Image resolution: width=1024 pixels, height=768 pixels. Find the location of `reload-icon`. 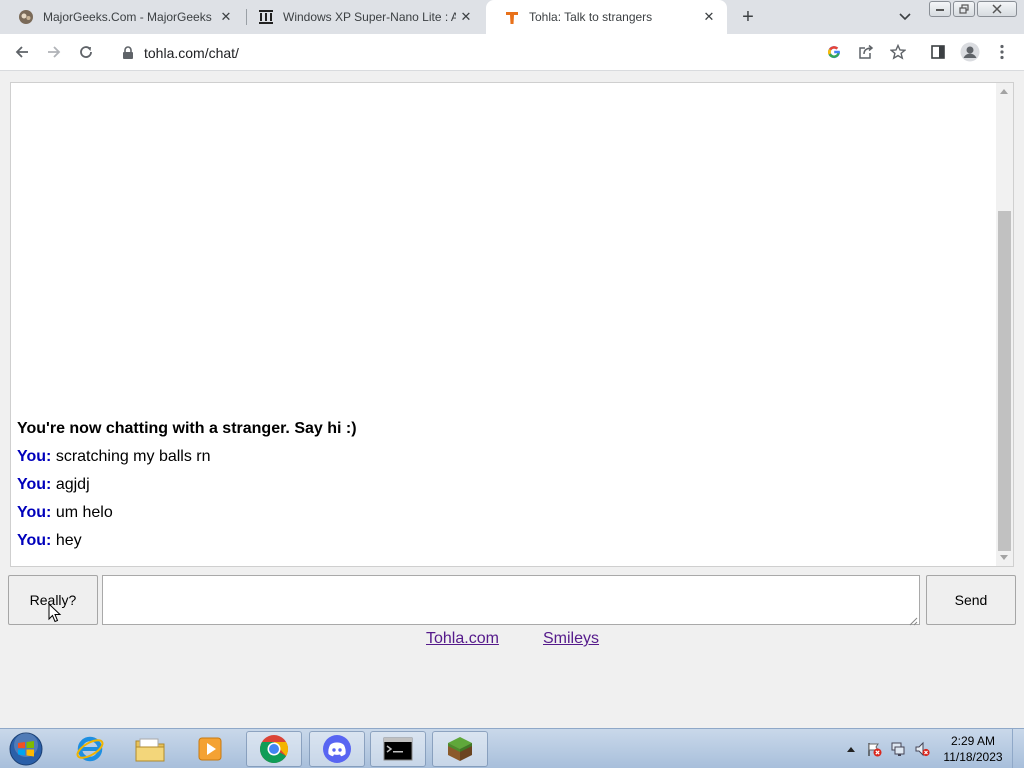

reload-icon is located at coordinates (86, 52).